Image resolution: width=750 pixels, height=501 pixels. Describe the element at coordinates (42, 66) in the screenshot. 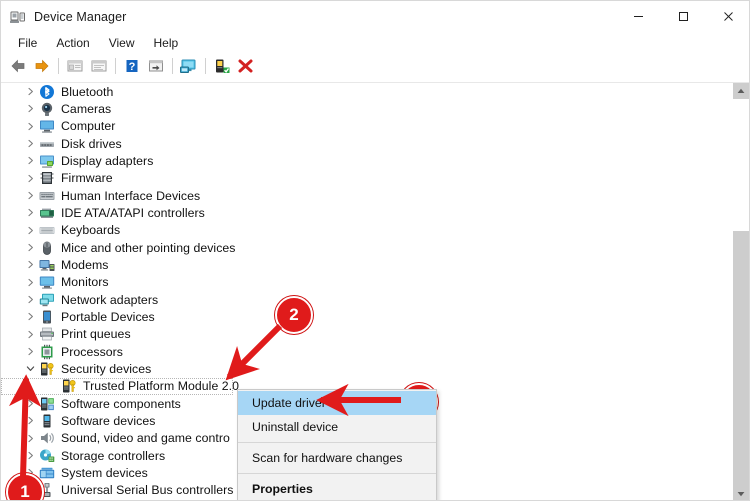

I see `forward-icon` at that location.